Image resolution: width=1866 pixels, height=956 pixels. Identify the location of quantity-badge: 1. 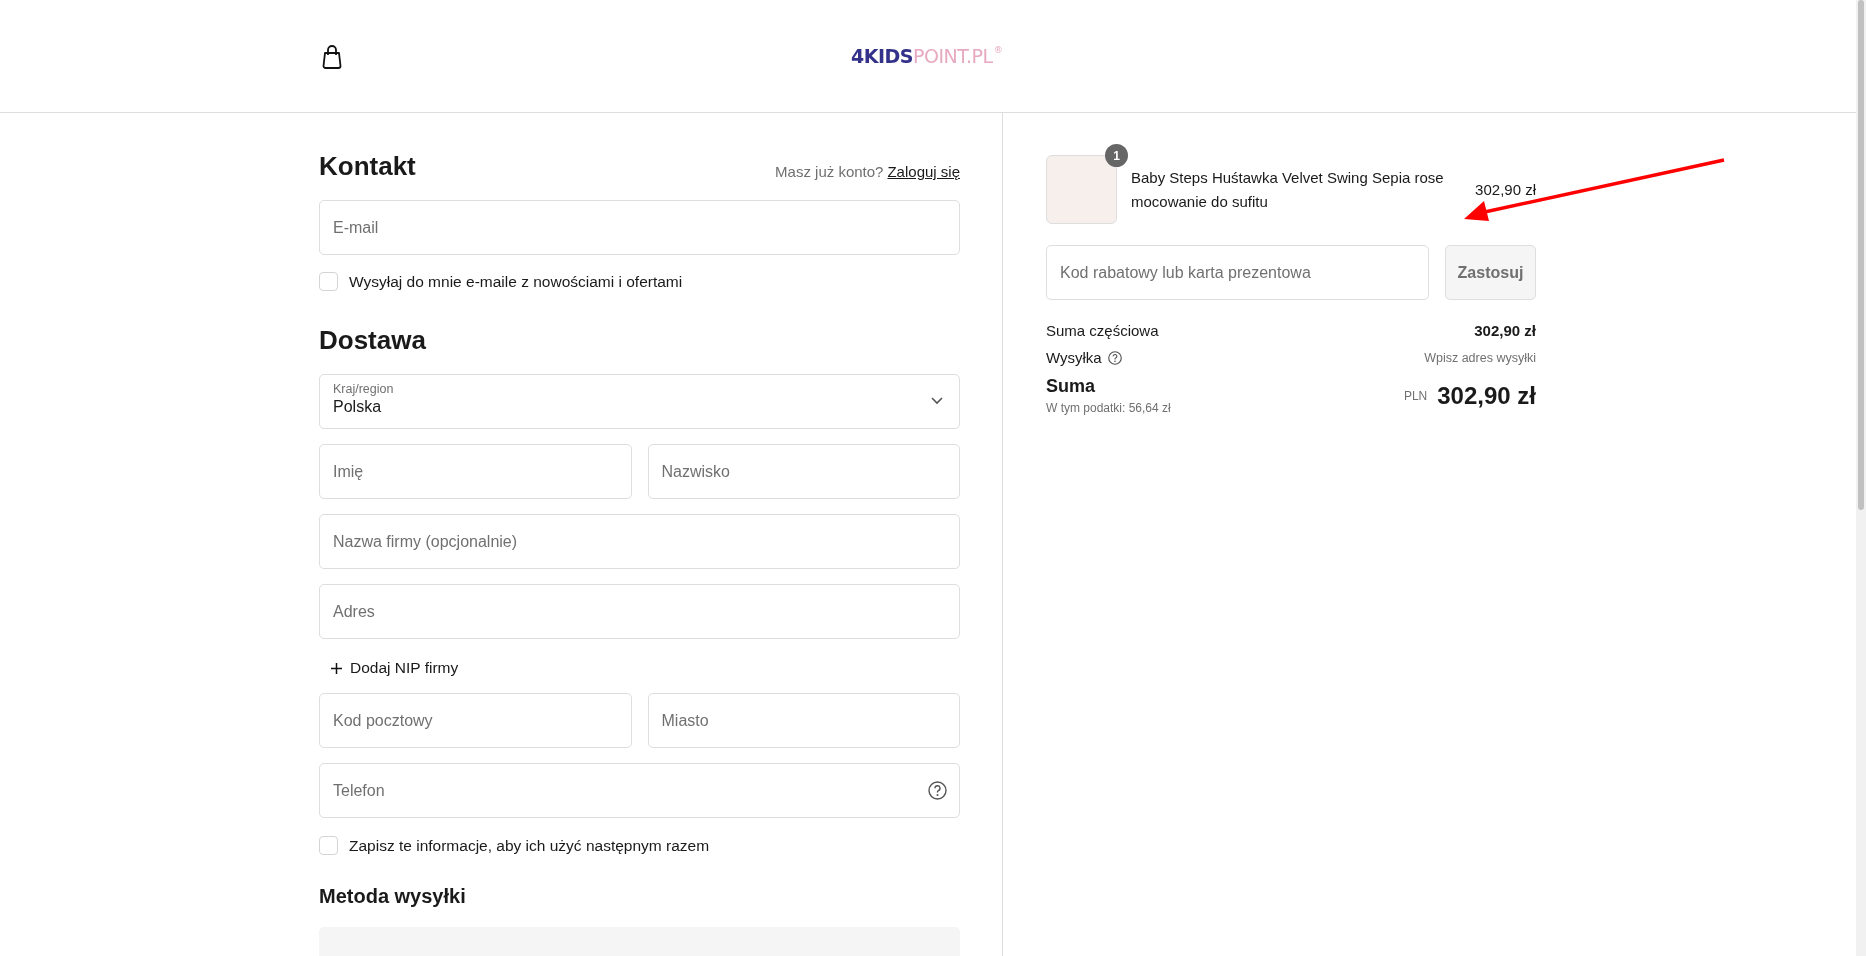
(1116, 155).